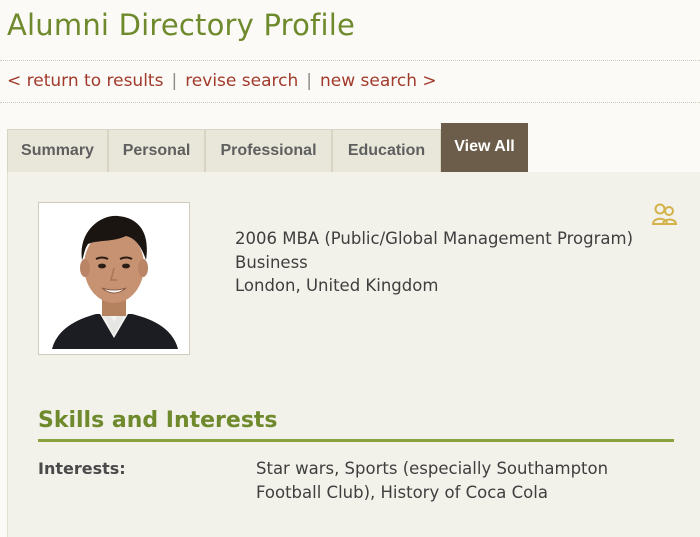 Image resolution: width=700 pixels, height=537 pixels. Describe the element at coordinates (271, 262) in the screenshot. I see `industry: Business` at that location.